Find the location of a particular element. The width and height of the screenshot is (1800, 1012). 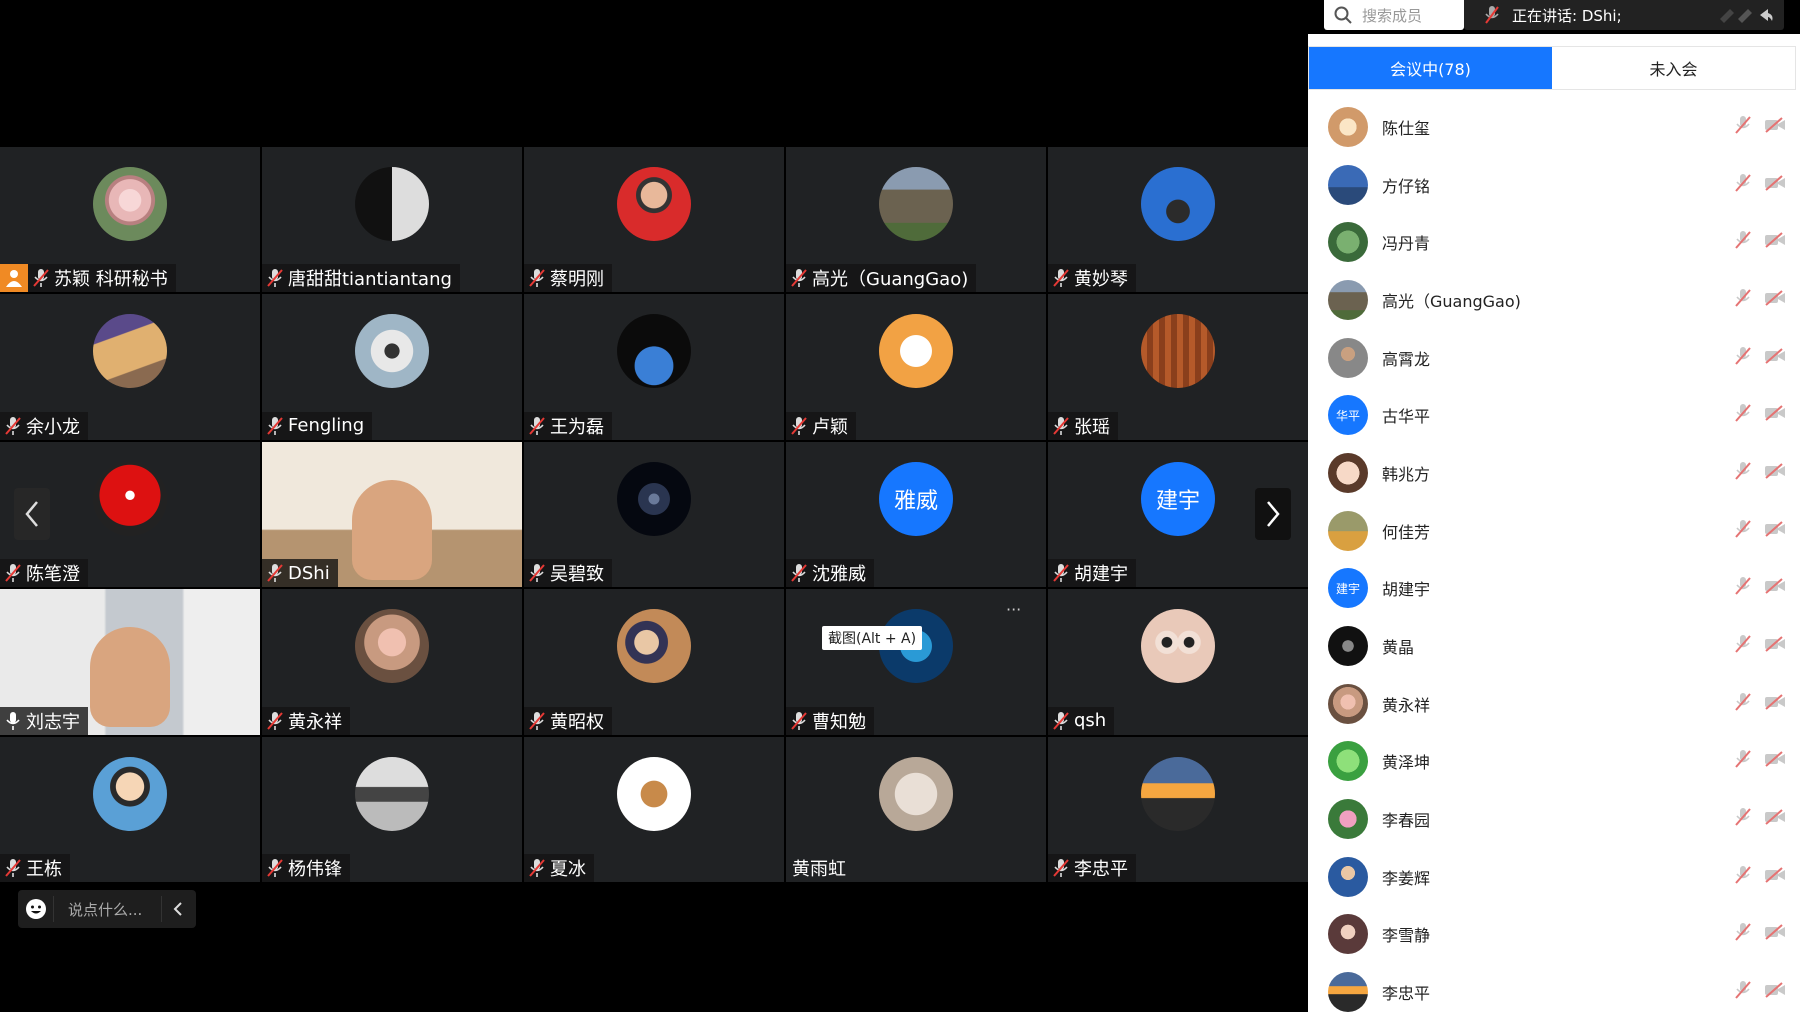

member-row: 高霄龙 is located at coordinates (1554, 358).